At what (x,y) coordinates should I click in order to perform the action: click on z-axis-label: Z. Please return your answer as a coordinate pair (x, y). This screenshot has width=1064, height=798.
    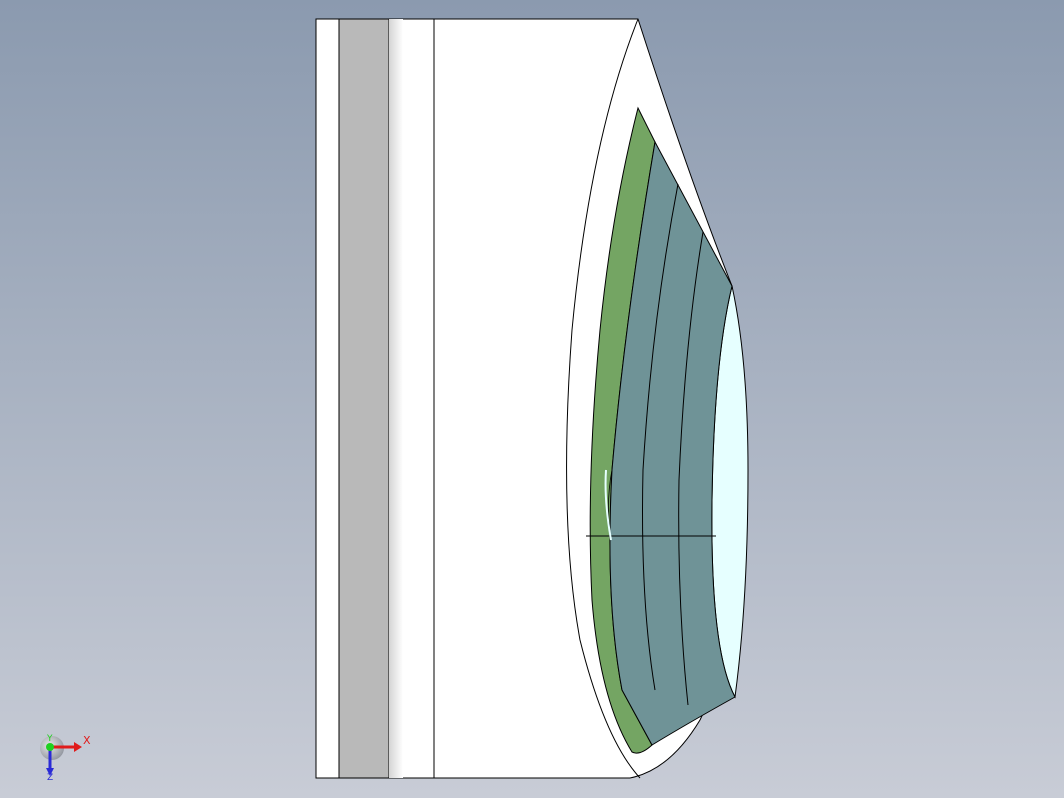
    Looking at the image, I should click on (50, 778).